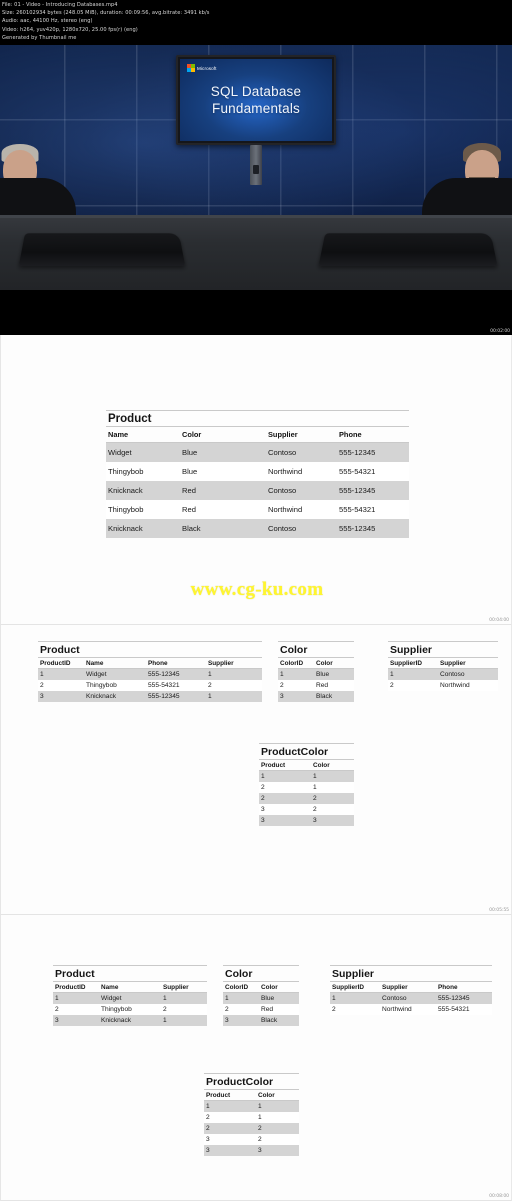  Describe the element at coordinates (256, 165) in the screenshot. I see `monitor-stand` at that location.